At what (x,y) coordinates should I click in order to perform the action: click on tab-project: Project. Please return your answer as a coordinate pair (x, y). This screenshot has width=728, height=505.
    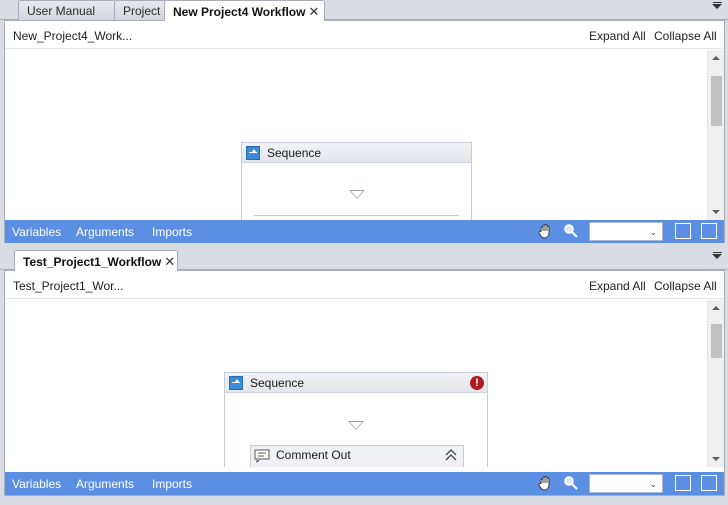
    Looking at the image, I should click on (141, 10).